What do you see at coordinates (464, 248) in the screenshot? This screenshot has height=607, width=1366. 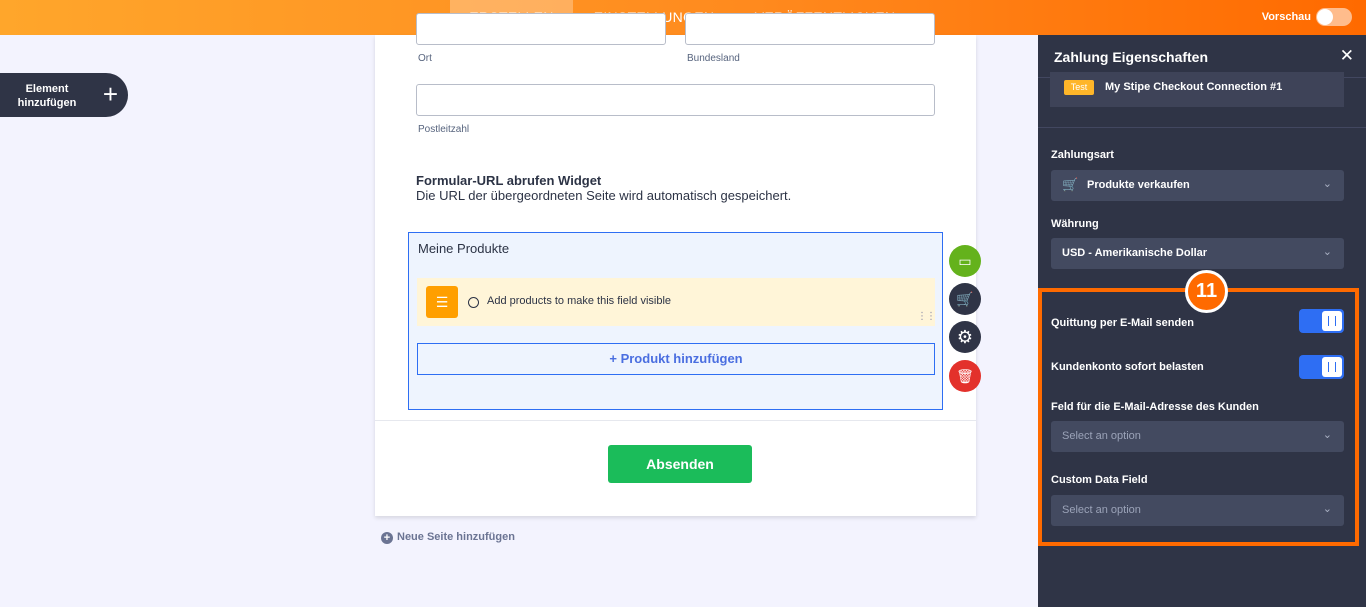 I see `products-title: Meine Produkte` at bounding box center [464, 248].